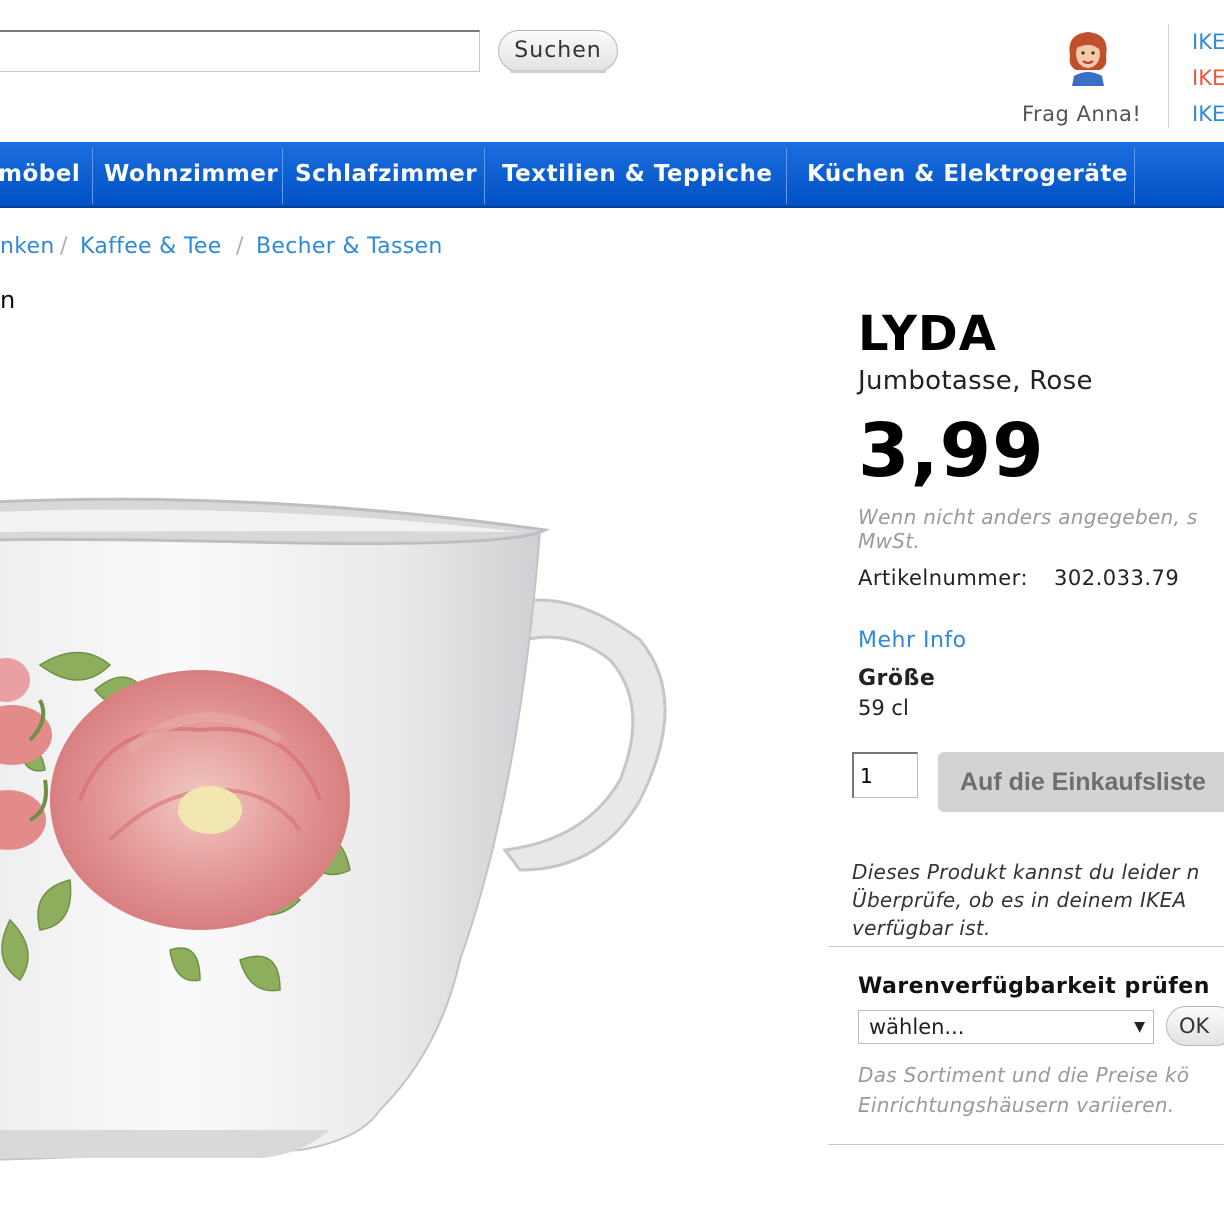 The width and height of the screenshot is (1224, 1224). What do you see at coordinates (975, 381) in the screenshot?
I see `product-description: Jumbotasse, Rose` at bounding box center [975, 381].